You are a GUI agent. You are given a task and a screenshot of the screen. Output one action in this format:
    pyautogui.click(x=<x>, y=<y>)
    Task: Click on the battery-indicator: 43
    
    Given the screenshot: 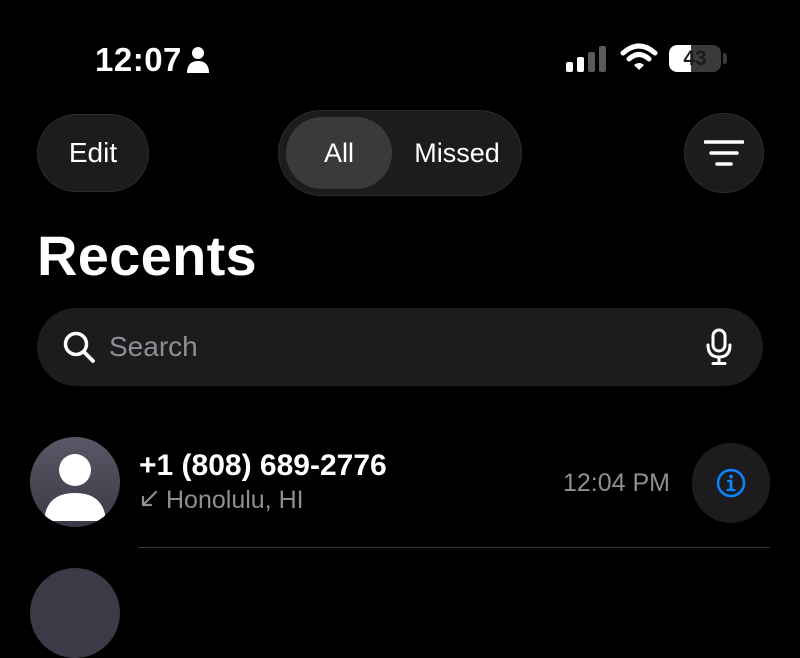 What is the action you would take?
    pyautogui.click(x=695, y=58)
    